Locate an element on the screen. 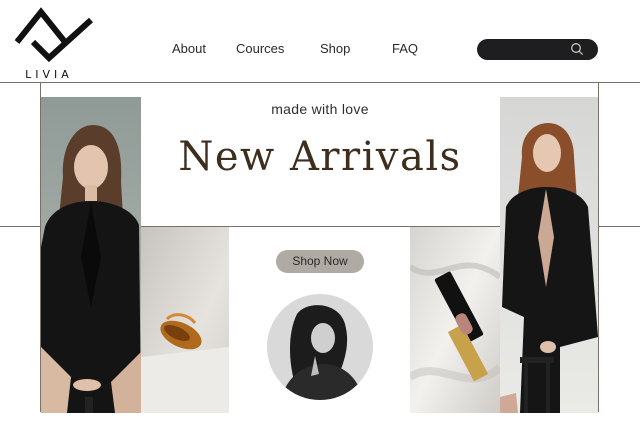 This screenshot has height=427, width=640. nav-link-cources: Cources is located at coordinates (260, 48).